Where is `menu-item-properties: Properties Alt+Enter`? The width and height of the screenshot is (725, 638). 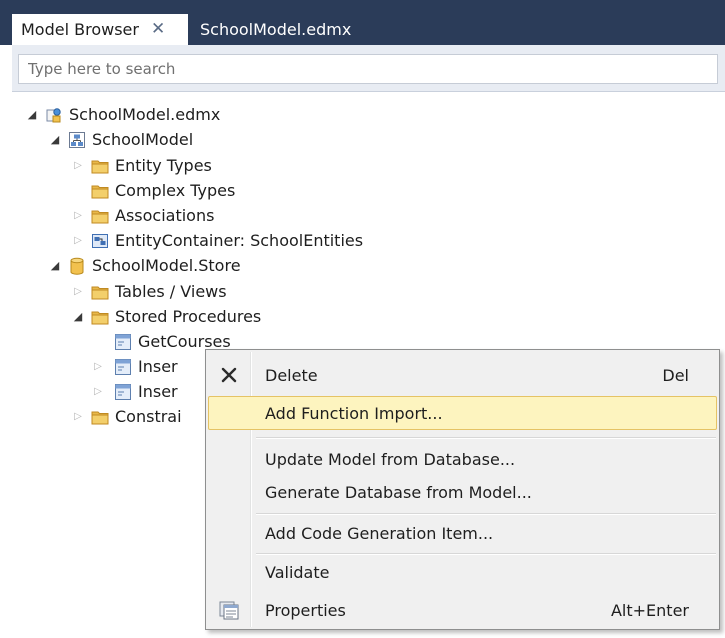
menu-item-properties: Properties Alt+Enter is located at coordinates (462, 610).